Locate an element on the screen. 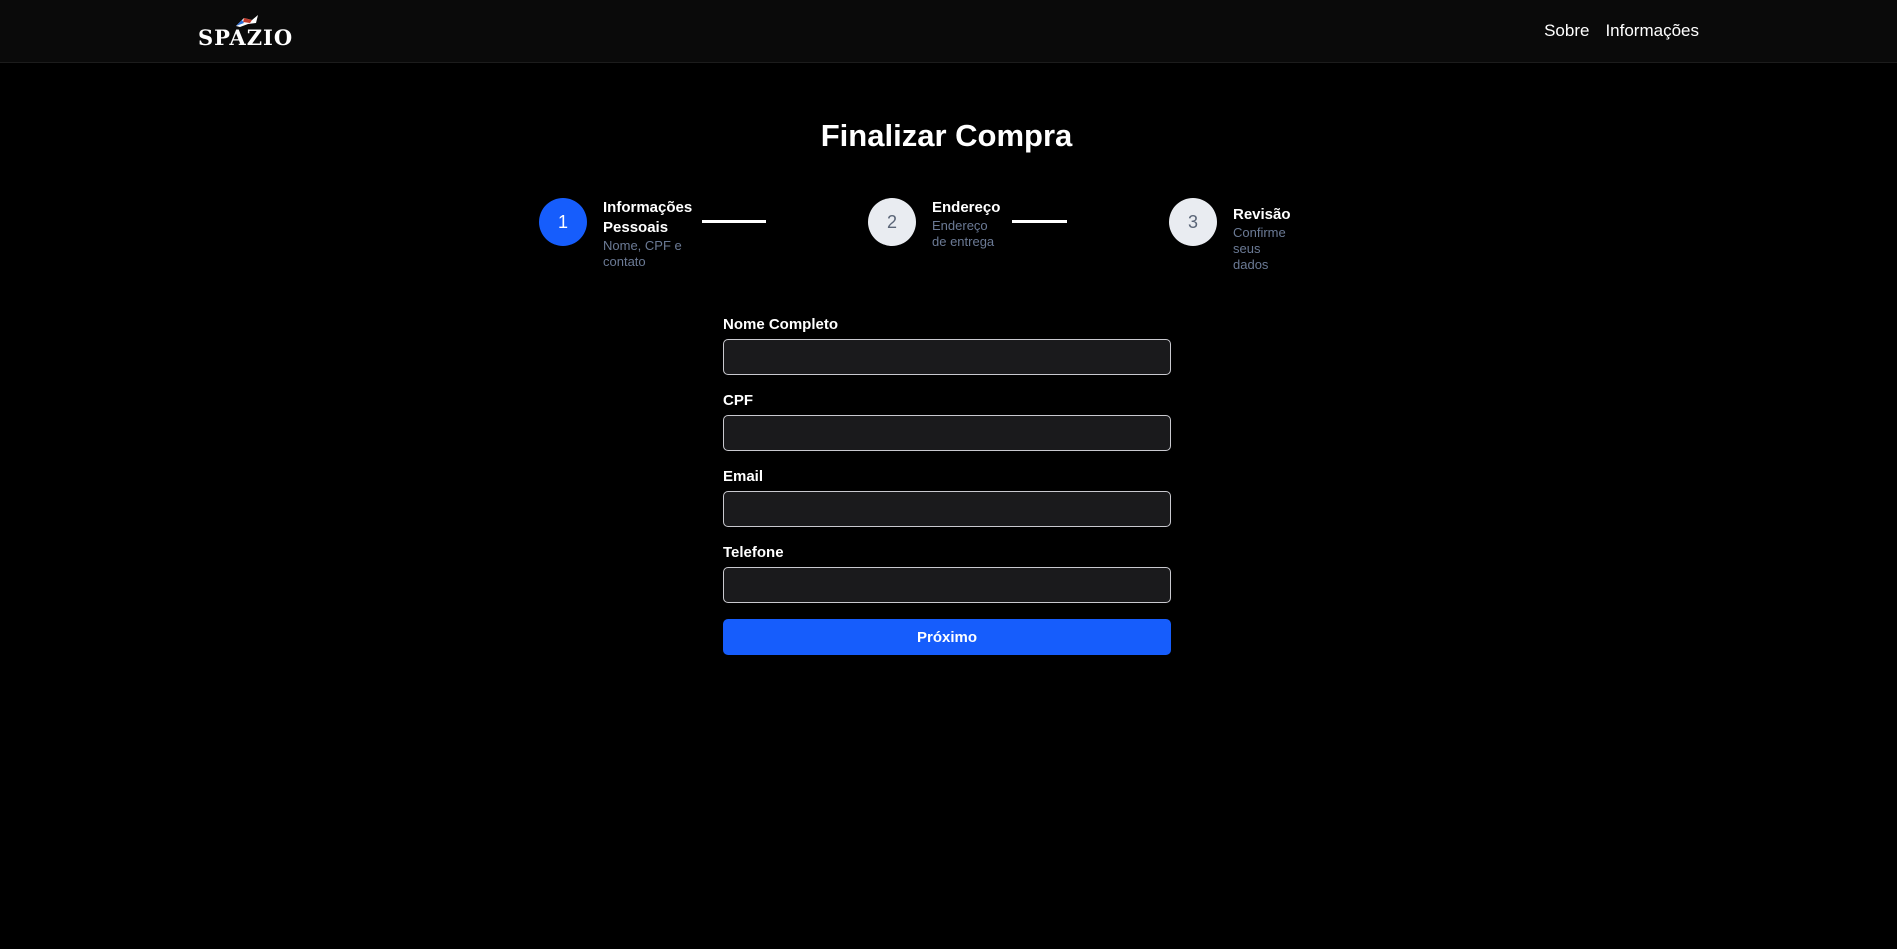 Image resolution: width=1897 pixels, height=949 pixels. email-label: Email is located at coordinates (743, 476).